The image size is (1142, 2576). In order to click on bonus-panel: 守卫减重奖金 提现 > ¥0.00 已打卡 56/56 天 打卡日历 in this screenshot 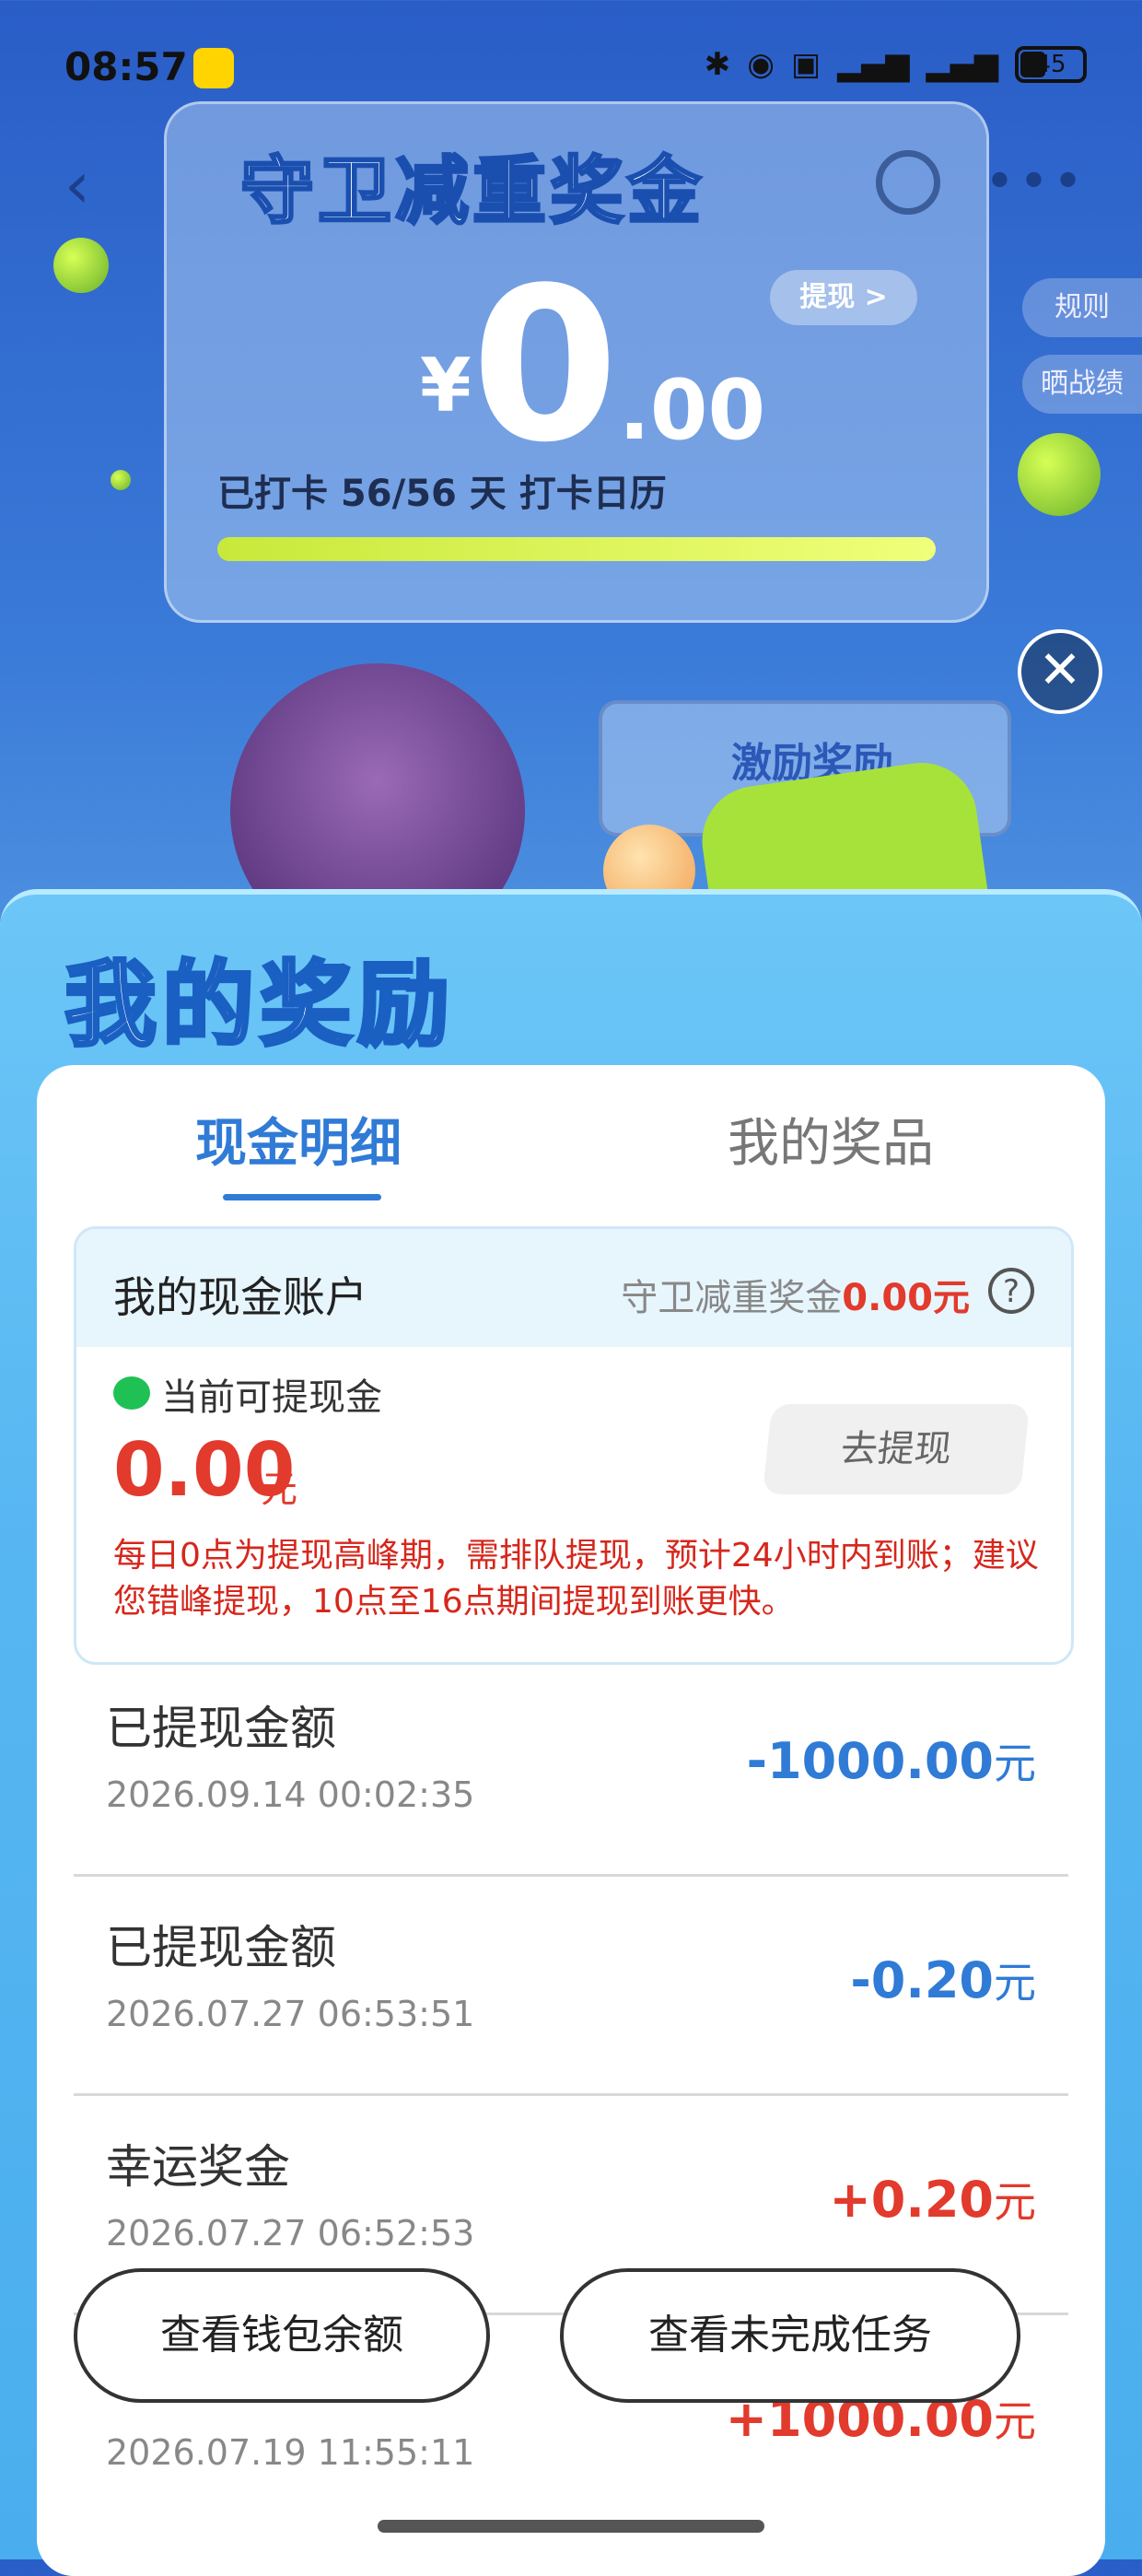, I will do `click(576, 362)`.